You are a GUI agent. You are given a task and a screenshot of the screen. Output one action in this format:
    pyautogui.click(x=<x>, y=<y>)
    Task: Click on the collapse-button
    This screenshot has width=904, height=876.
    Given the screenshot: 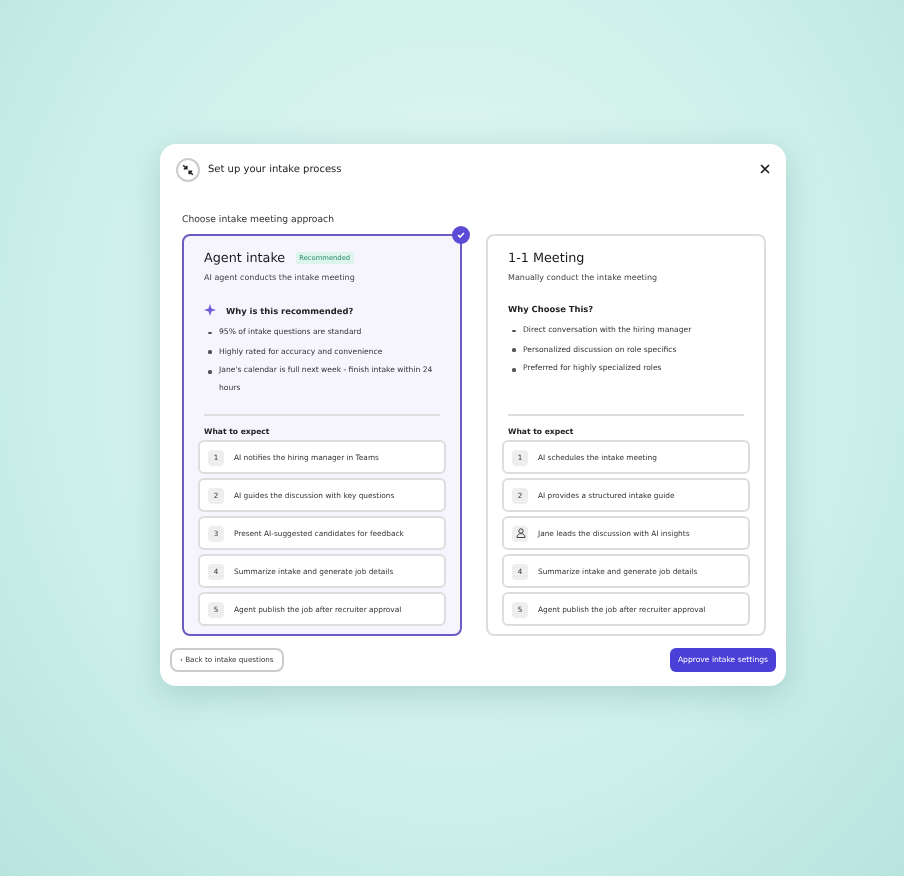 What is the action you would take?
    pyautogui.click(x=188, y=169)
    